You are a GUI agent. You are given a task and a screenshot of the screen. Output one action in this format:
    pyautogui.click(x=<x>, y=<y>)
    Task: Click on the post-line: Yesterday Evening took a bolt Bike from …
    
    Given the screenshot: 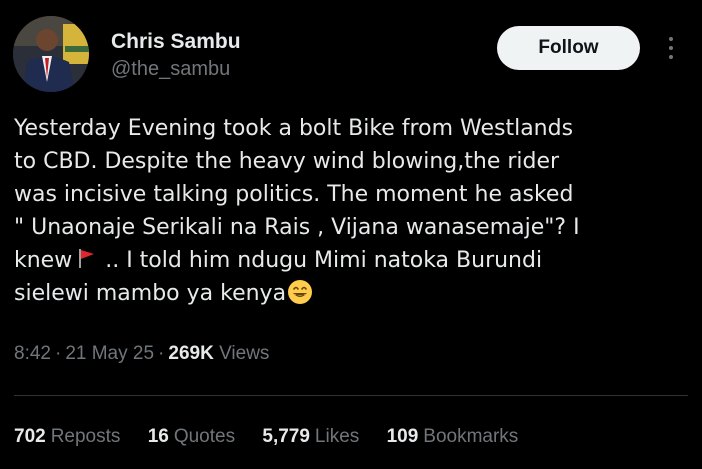 What is the action you would take?
    pyautogui.click(x=294, y=128)
    